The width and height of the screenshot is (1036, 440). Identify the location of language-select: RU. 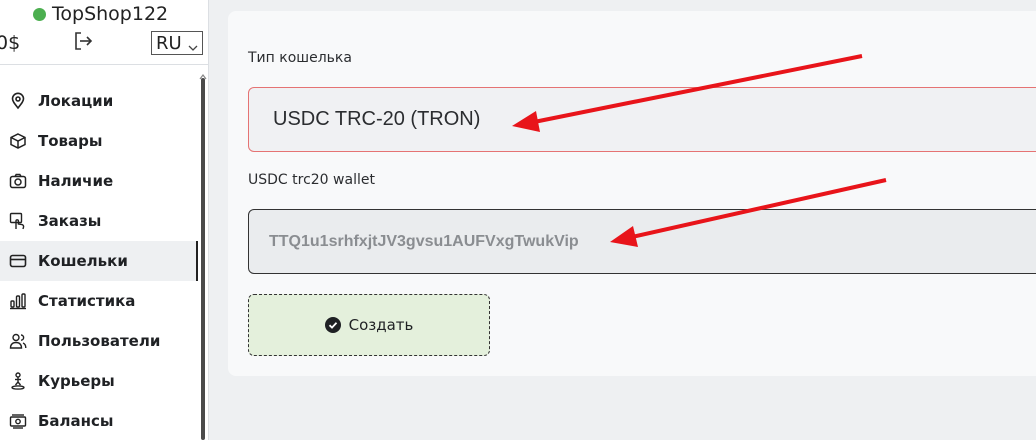
(177, 43).